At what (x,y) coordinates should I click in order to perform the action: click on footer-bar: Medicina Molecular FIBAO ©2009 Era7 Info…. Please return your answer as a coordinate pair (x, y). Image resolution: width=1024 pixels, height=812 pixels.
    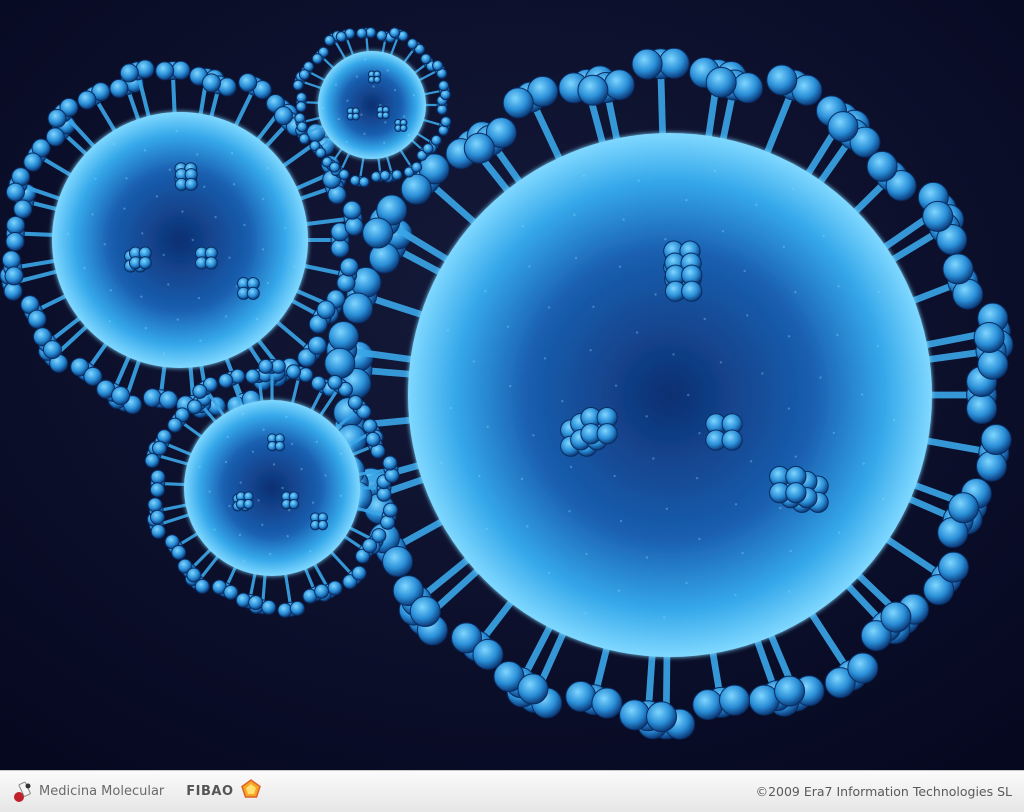
    Looking at the image, I should click on (512, 791).